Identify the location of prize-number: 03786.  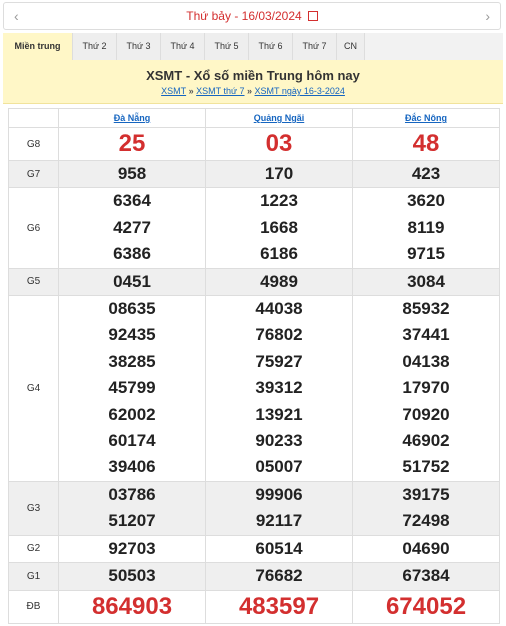
(132, 494).